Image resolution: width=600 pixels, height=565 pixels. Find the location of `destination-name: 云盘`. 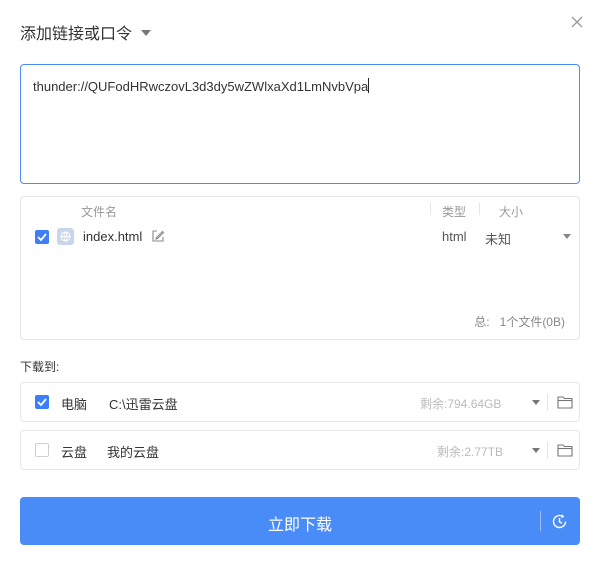

destination-name: 云盘 is located at coordinates (74, 452).